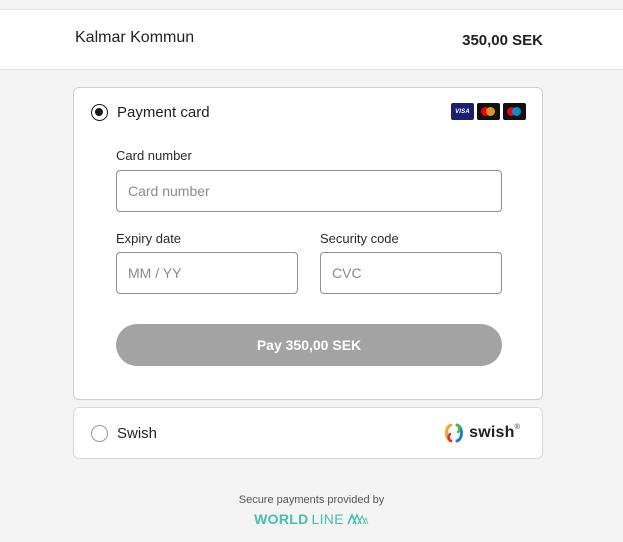  Describe the element at coordinates (311, 500) in the screenshot. I see `secure-payments-text: Secure payments provided by` at that location.